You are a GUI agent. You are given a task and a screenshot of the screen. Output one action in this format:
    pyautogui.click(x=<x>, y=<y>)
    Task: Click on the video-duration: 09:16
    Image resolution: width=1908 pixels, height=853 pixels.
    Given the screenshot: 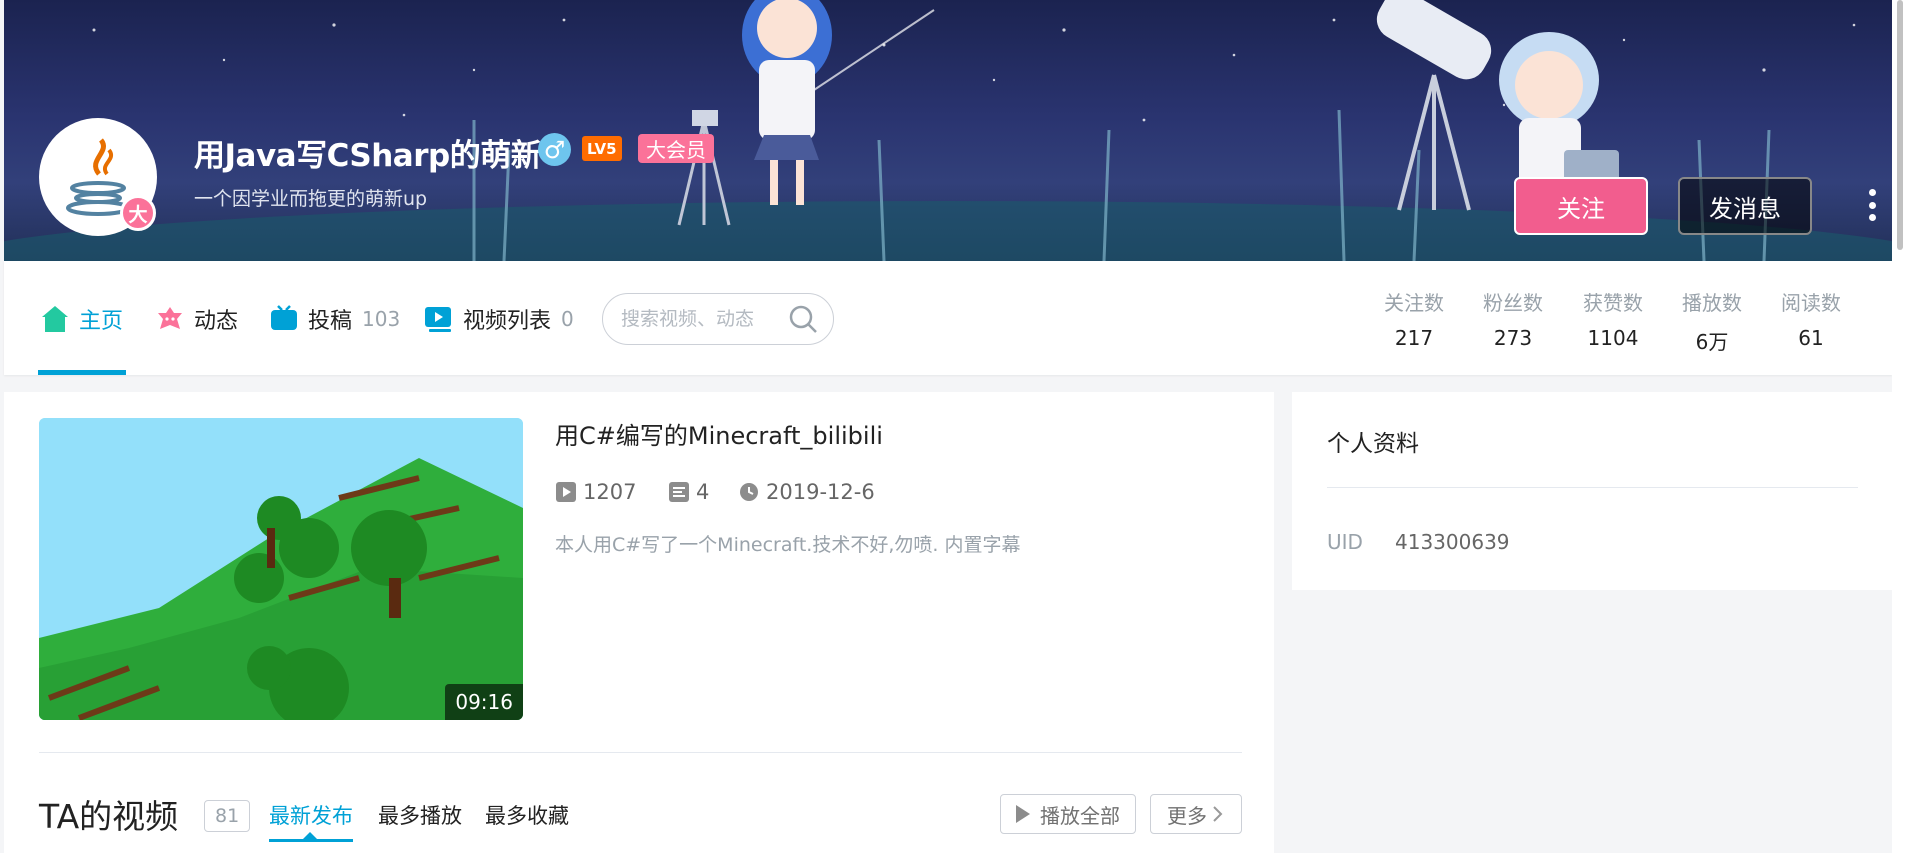 What is the action you would take?
    pyautogui.click(x=484, y=702)
    